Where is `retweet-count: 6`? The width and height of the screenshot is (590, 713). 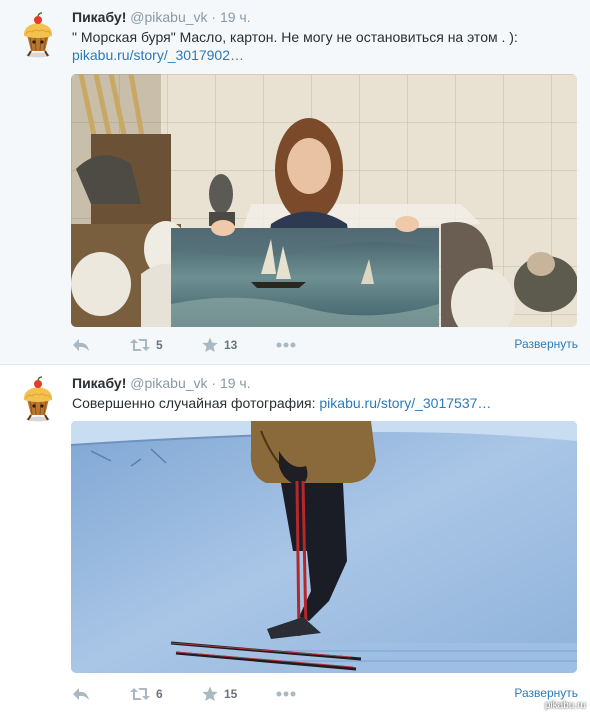 retweet-count: 6 is located at coordinates (159, 694).